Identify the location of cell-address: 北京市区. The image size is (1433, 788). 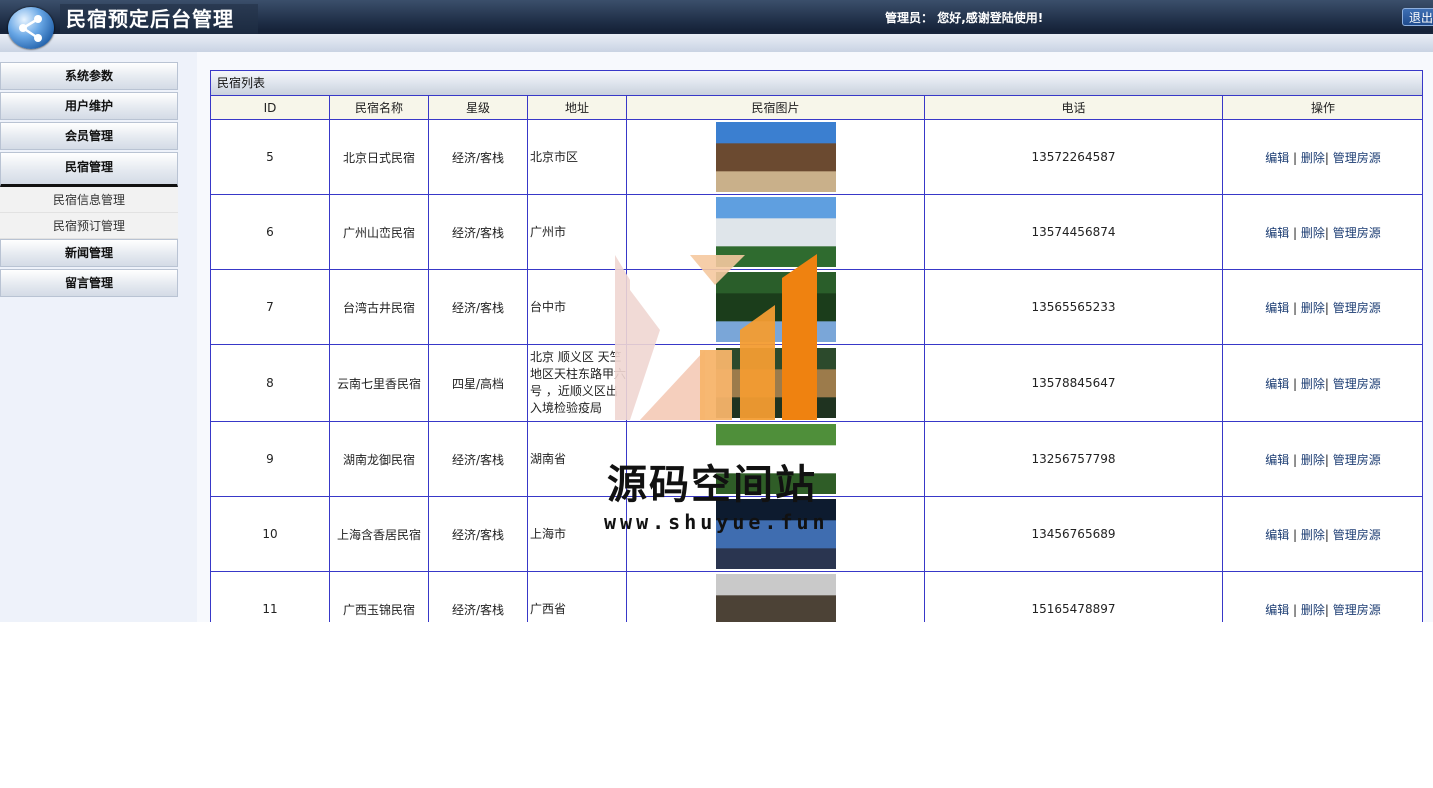
(577, 157).